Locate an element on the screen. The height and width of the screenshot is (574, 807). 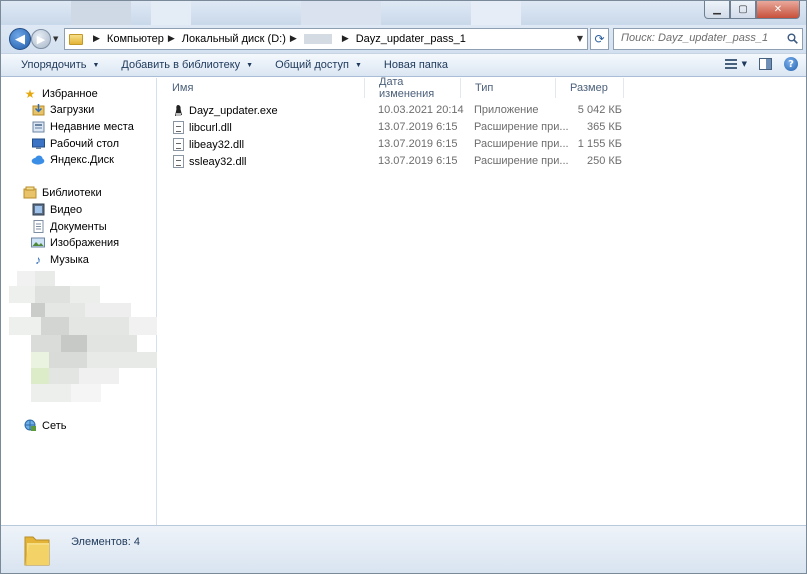
sidebar-item-network: Сеть is located at coordinates (44, 425).